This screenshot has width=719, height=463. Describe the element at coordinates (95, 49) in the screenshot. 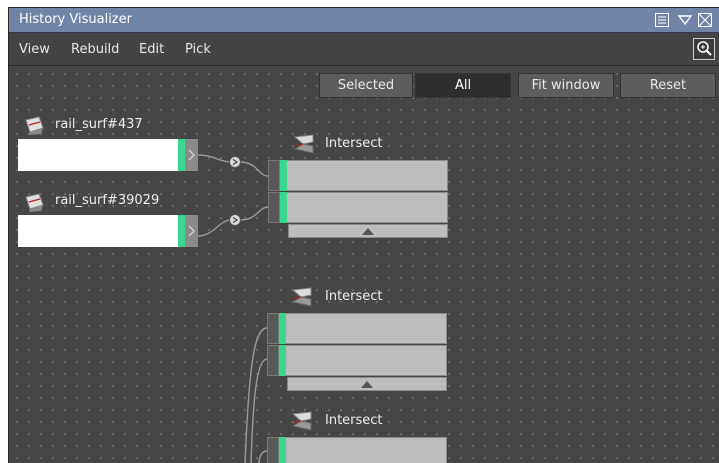

I see `menu-rebuild: Rebuild` at that location.